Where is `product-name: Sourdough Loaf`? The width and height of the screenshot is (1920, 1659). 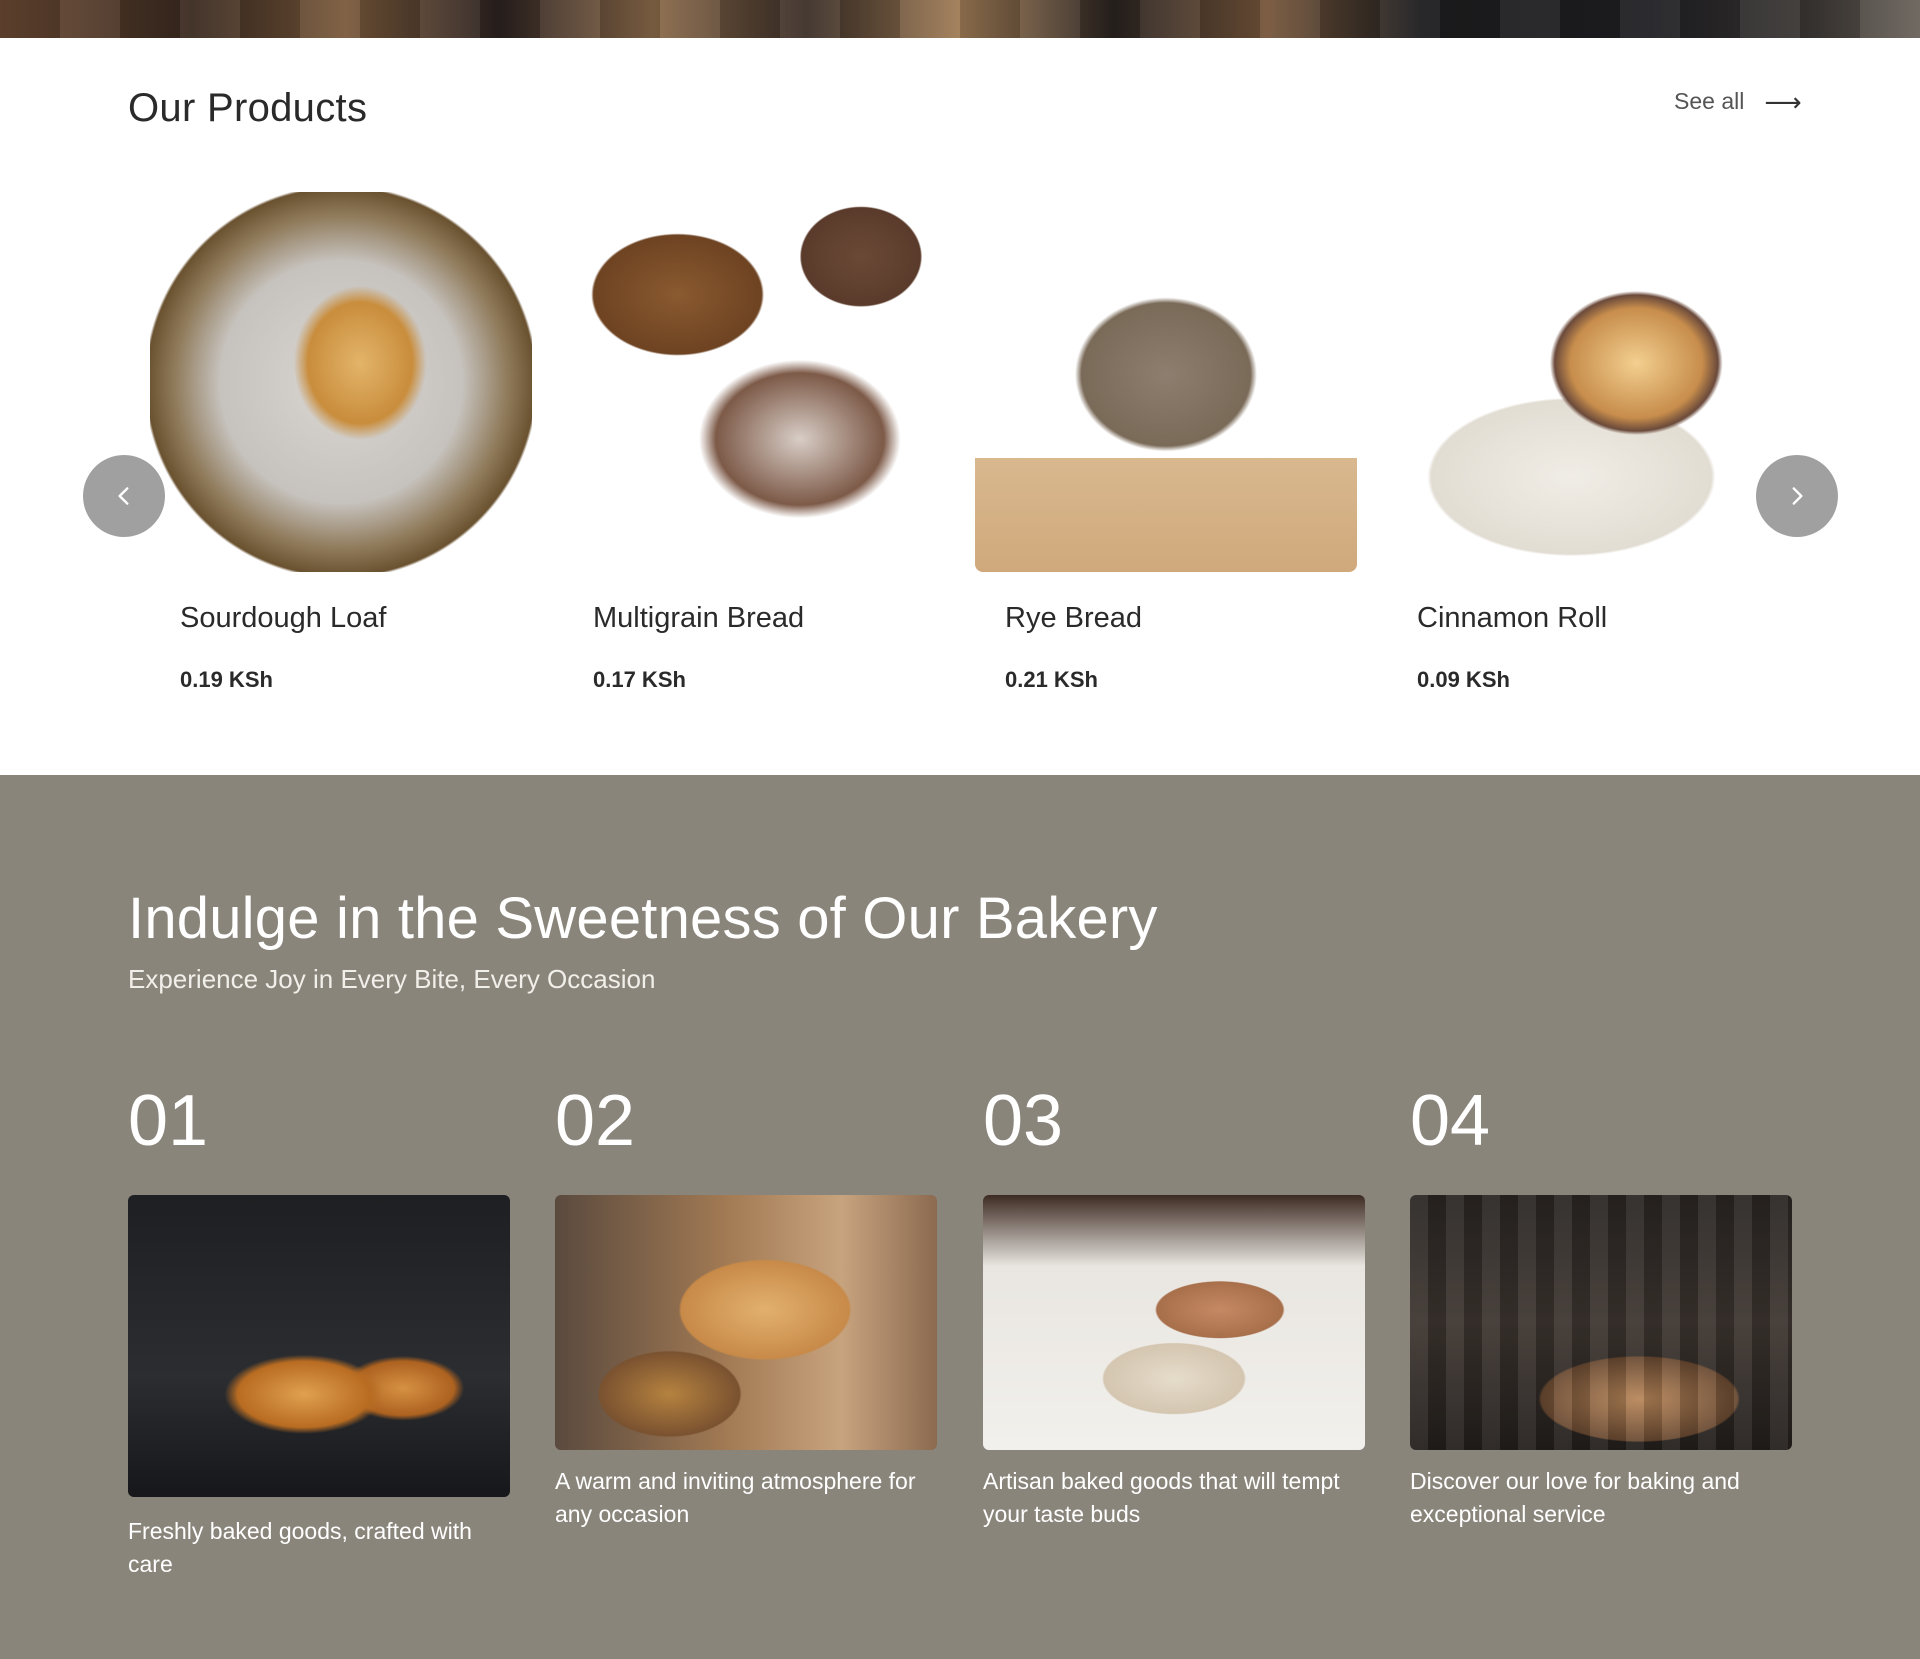
product-name: Sourdough Loaf is located at coordinates (283, 618).